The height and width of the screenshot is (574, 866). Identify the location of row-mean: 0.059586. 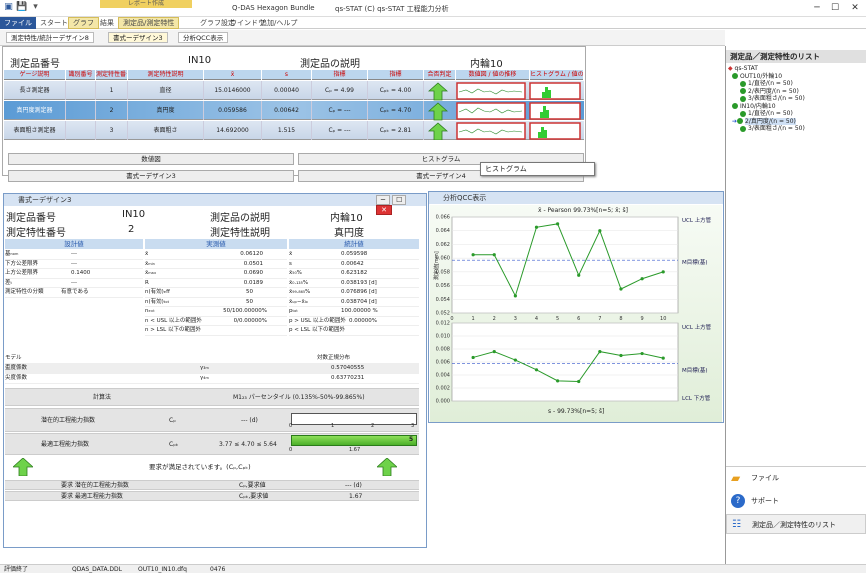
(233, 110).